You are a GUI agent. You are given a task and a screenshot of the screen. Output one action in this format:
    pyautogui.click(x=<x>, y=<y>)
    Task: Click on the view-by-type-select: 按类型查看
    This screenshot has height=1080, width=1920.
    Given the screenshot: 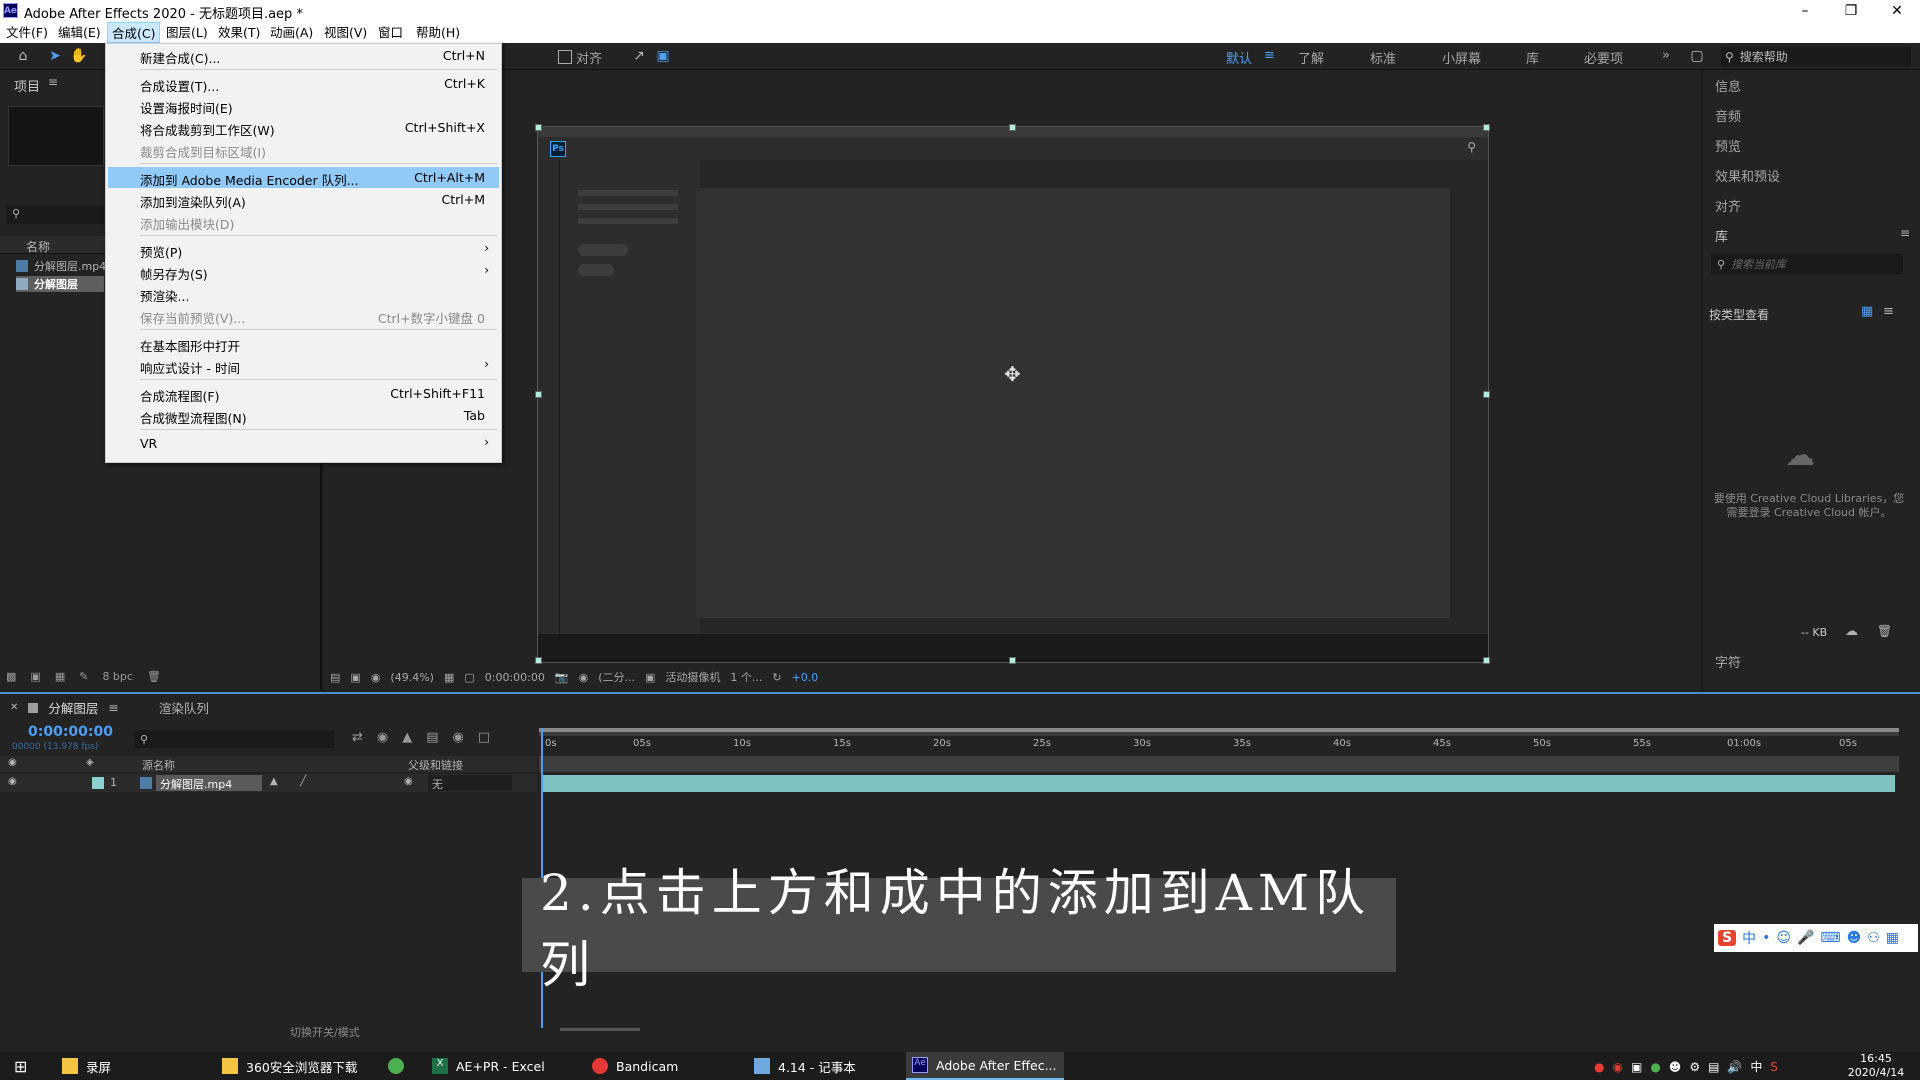 What is the action you would take?
    pyautogui.click(x=1739, y=314)
    